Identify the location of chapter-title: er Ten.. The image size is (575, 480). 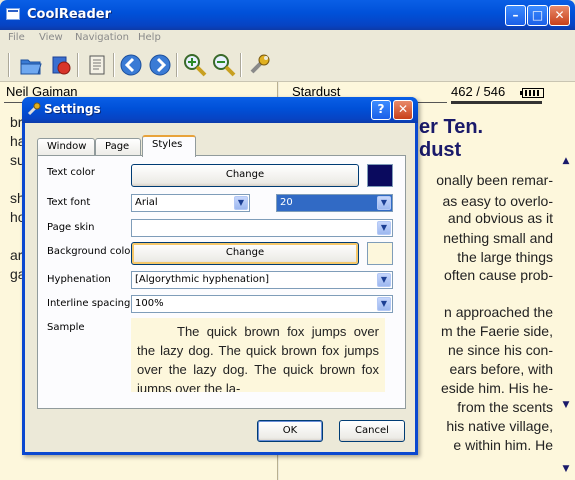
(451, 127).